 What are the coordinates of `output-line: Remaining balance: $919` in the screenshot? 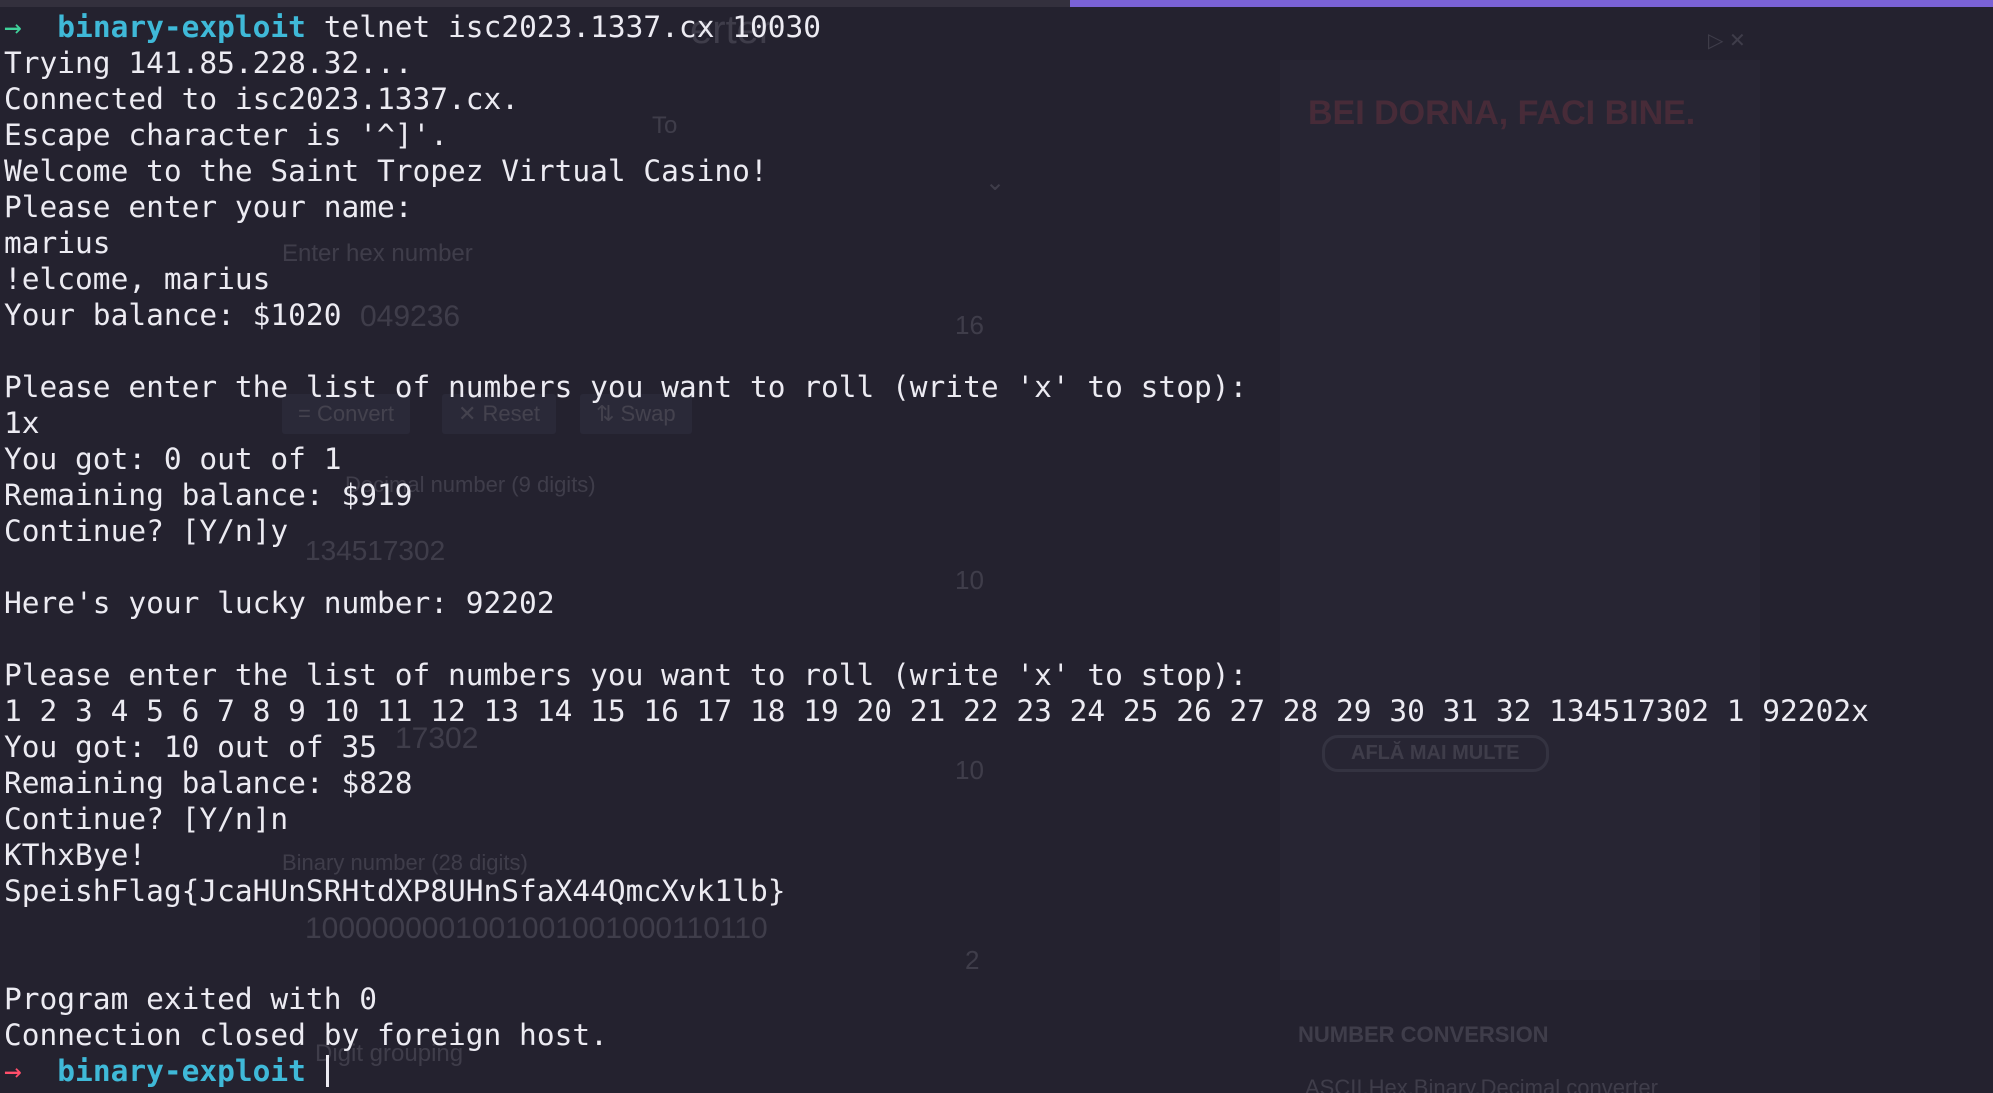 It's located at (208, 495).